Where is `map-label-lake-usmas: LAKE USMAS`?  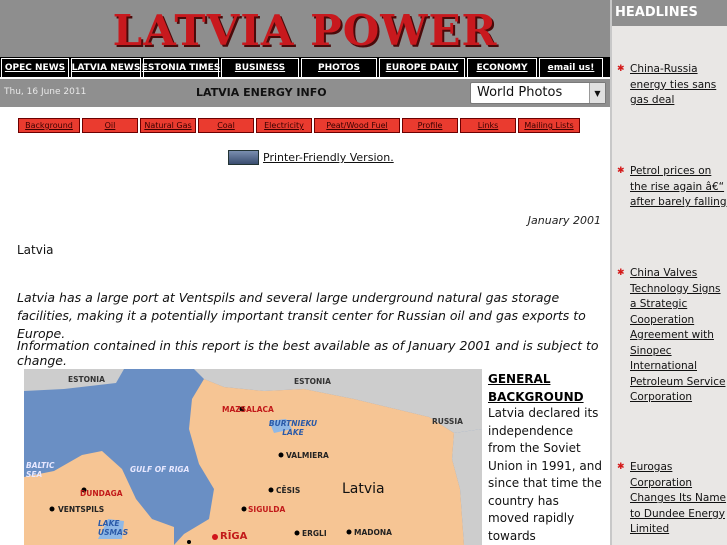 map-label-lake-usmas: LAKE USMAS is located at coordinates (113, 528).